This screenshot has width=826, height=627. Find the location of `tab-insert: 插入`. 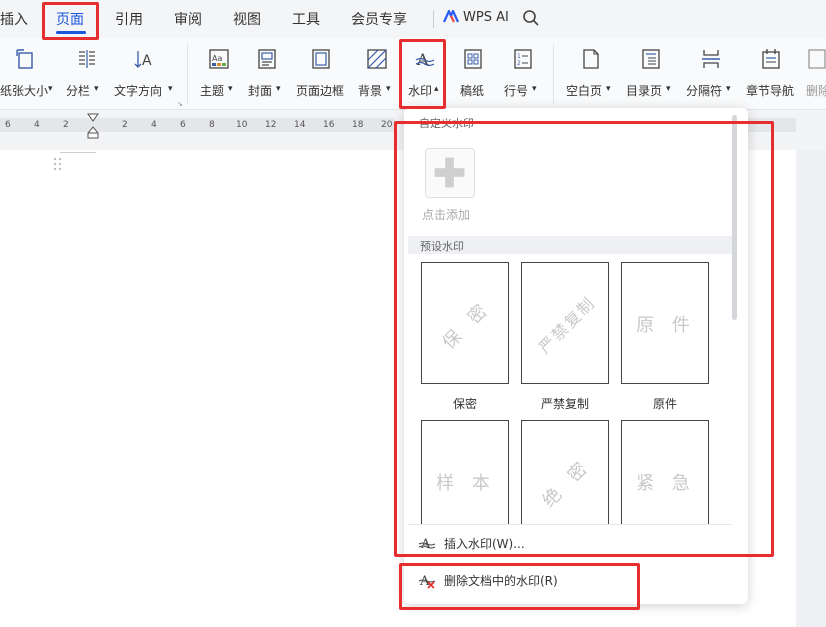

tab-insert: 插入 is located at coordinates (14, 19).